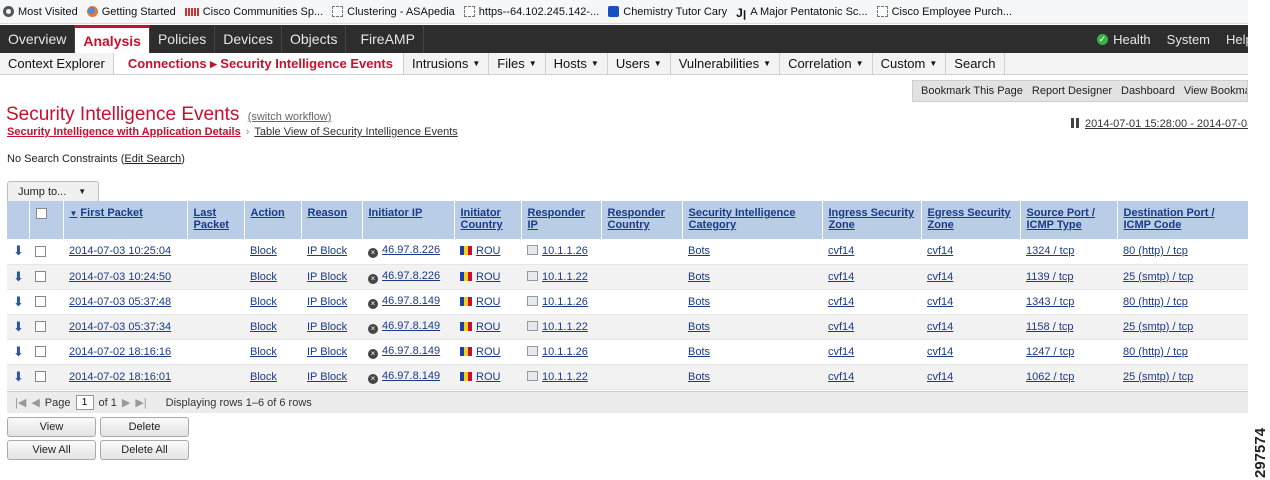 This screenshot has width=1270, height=480. What do you see at coordinates (972, 91) in the screenshot?
I see `bookmark-page-link: Bookmark This Page` at bounding box center [972, 91].